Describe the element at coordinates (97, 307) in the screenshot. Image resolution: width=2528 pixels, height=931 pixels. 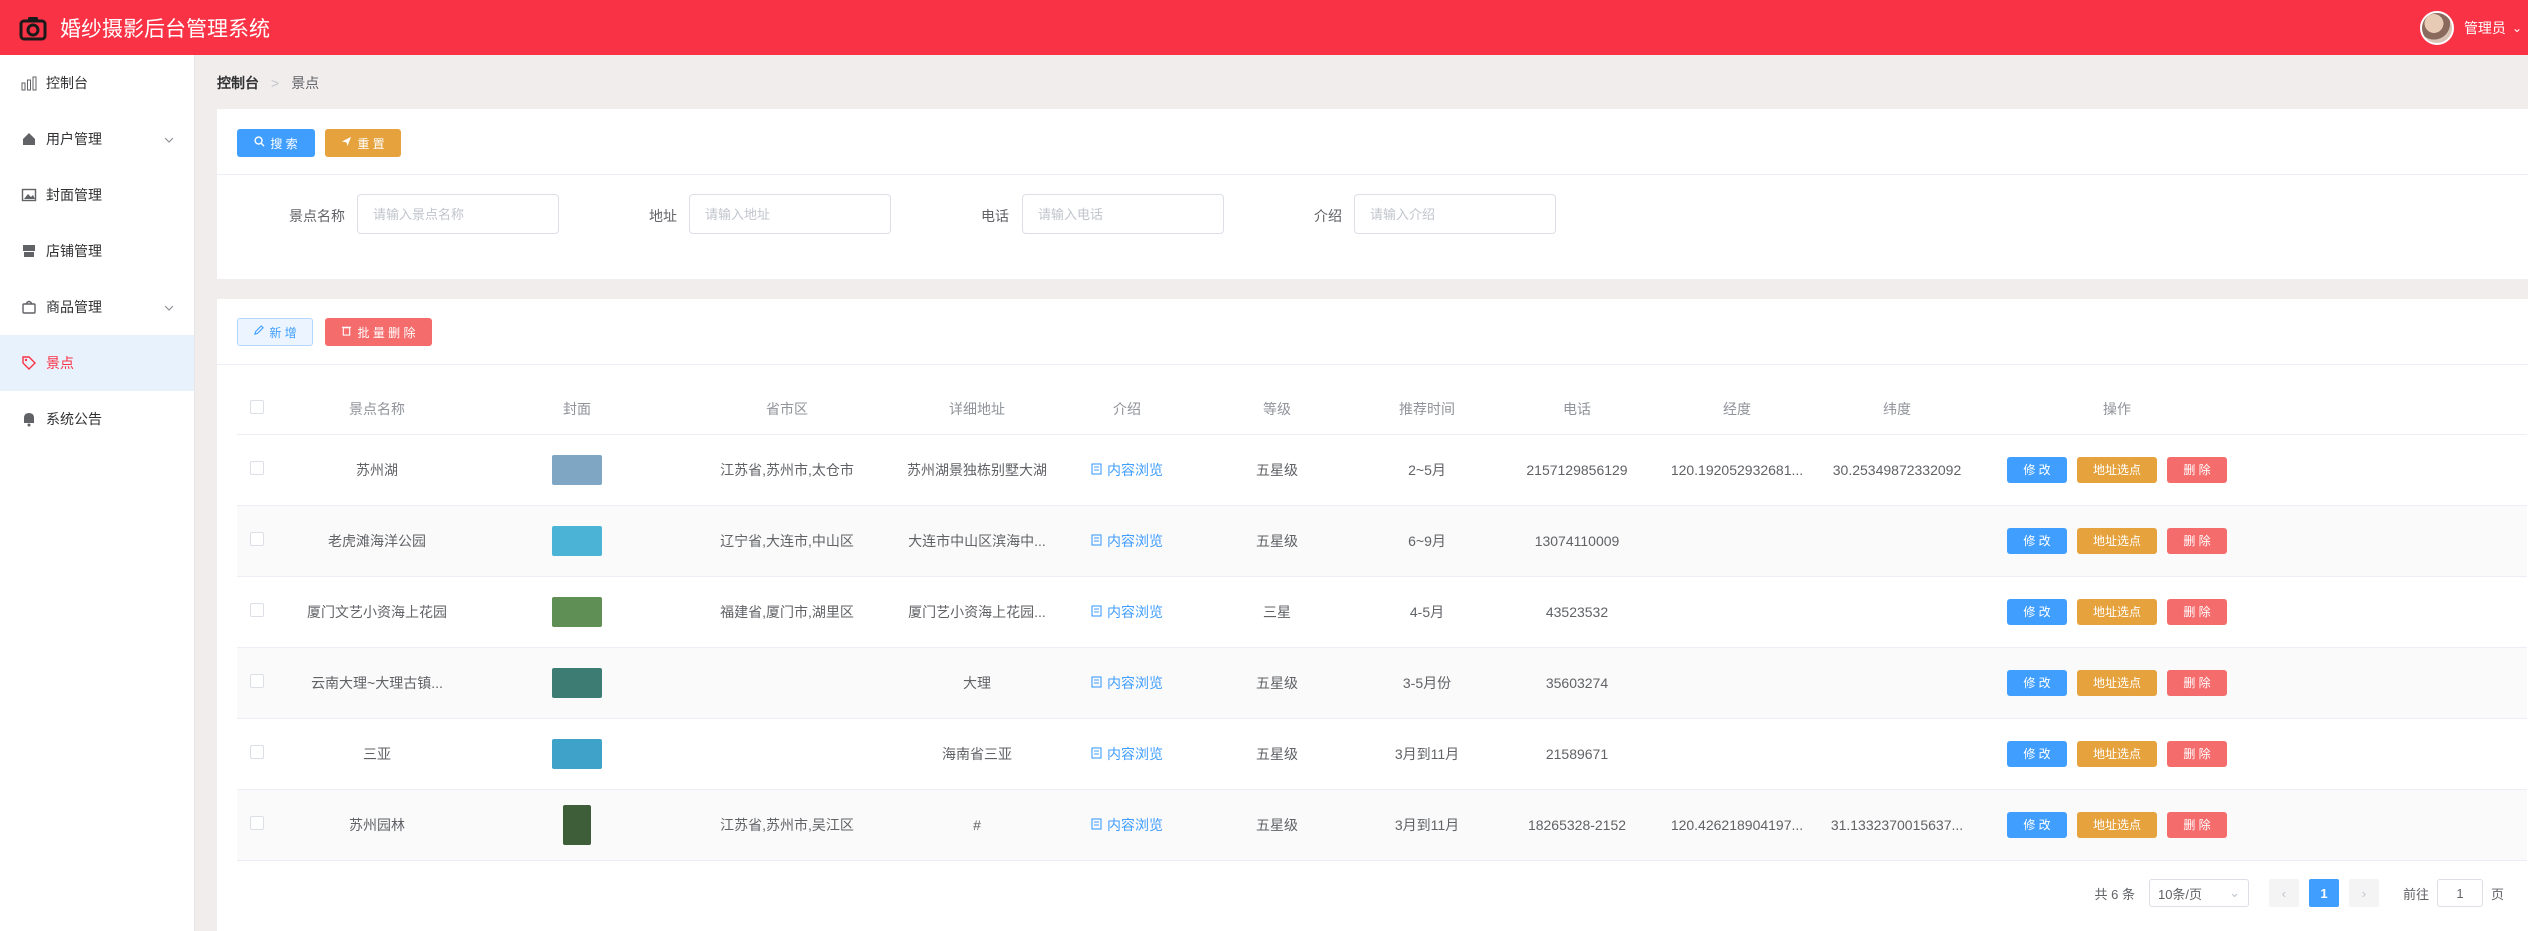
I see `sidebar-item: 商品管理` at that location.